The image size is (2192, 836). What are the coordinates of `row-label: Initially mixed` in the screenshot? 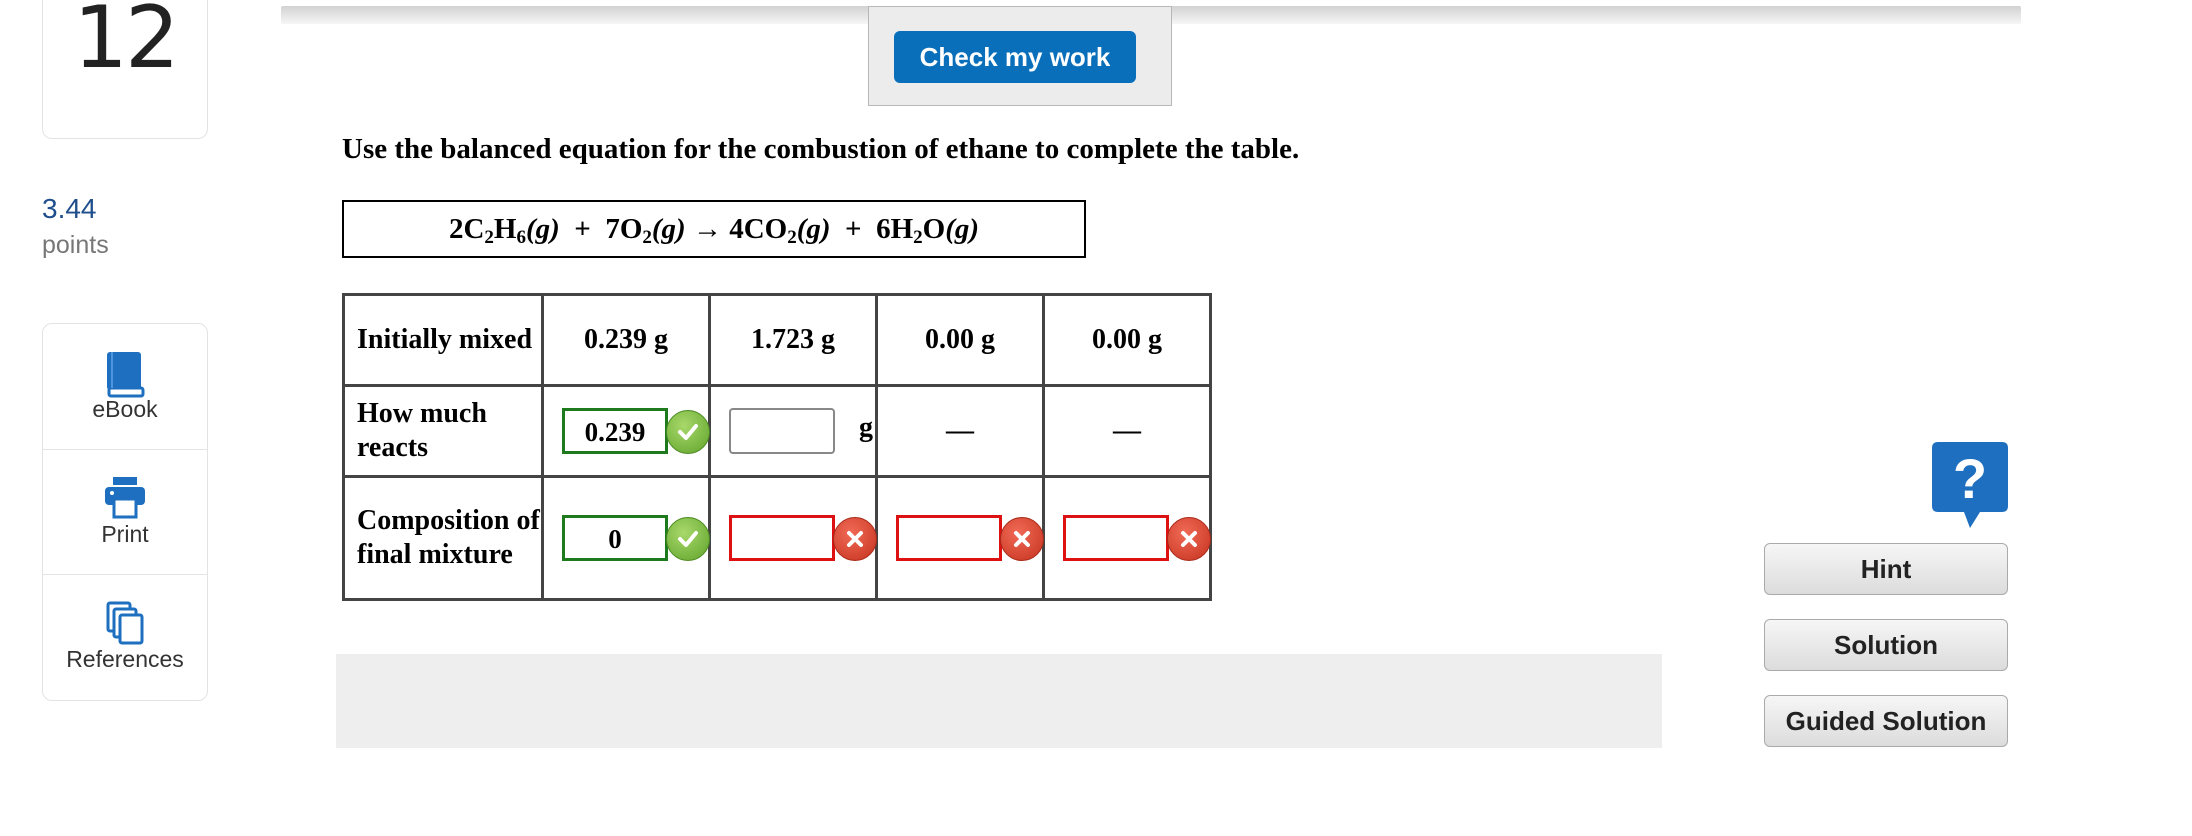 It's located at (443, 340).